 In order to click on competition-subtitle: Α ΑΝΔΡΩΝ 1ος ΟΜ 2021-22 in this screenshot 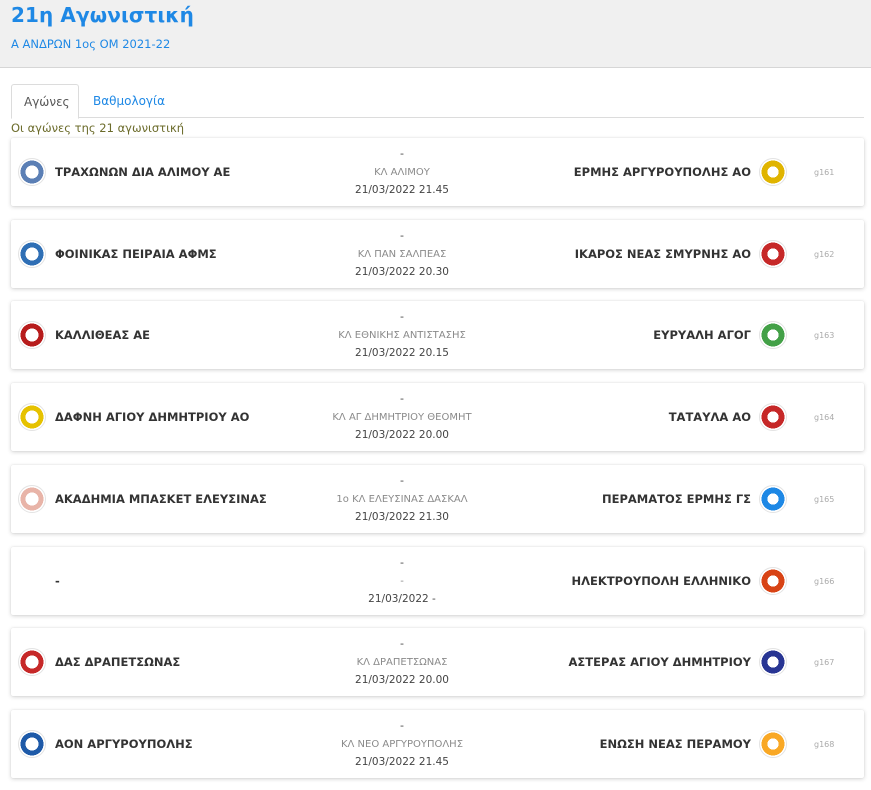, I will do `click(90, 44)`.